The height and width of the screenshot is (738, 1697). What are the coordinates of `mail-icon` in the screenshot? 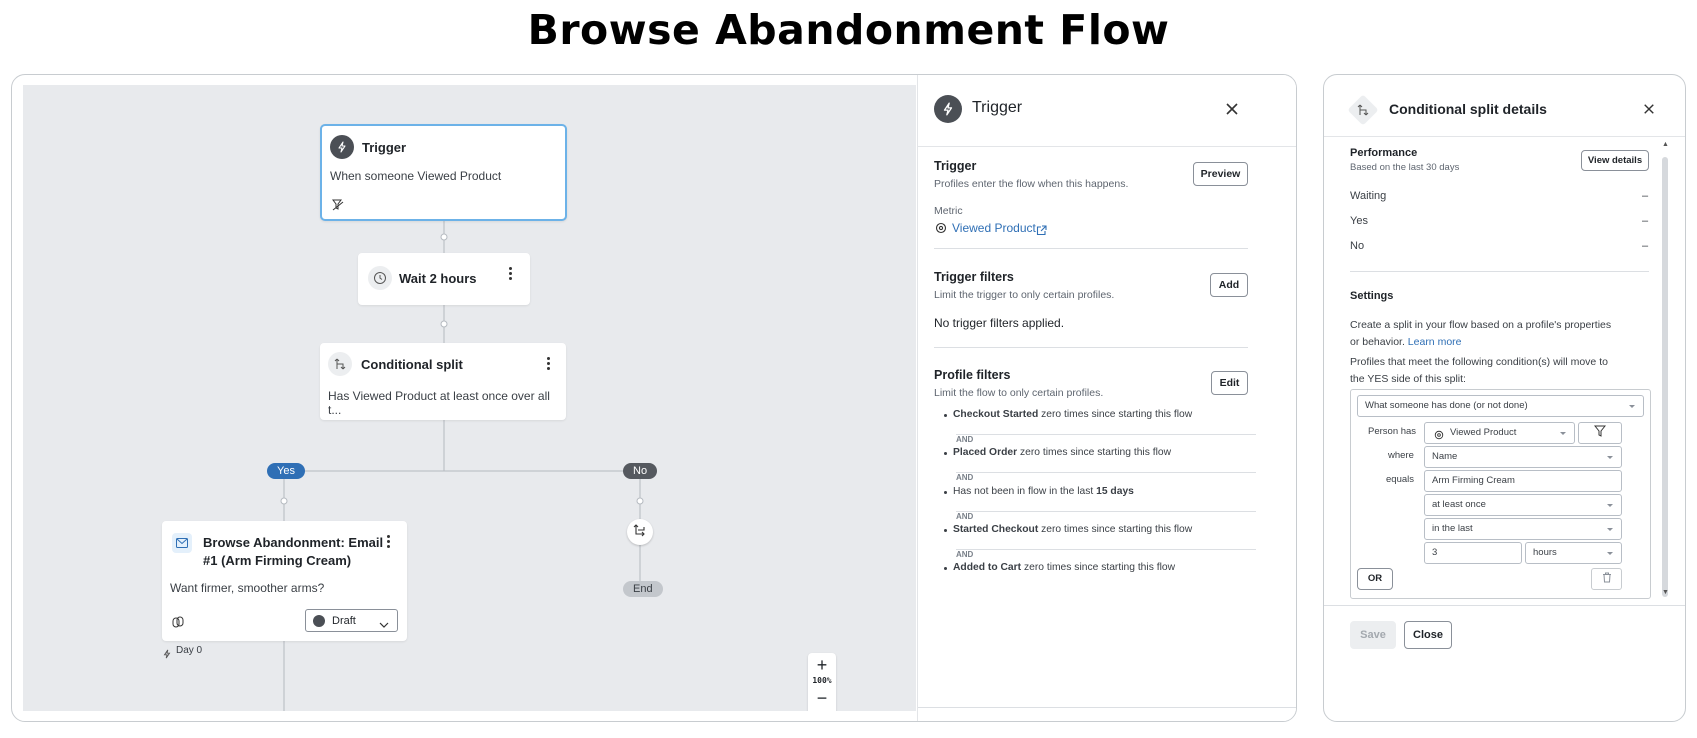 It's located at (182, 543).